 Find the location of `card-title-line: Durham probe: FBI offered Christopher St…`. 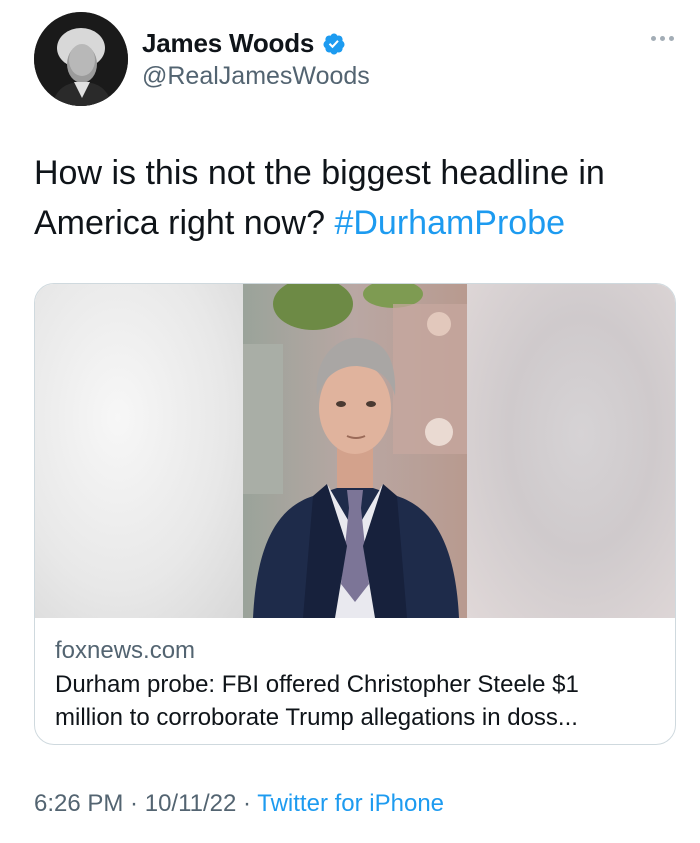

card-title-line: Durham probe: FBI offered Christopher St… is located at coordinates (317, 684).